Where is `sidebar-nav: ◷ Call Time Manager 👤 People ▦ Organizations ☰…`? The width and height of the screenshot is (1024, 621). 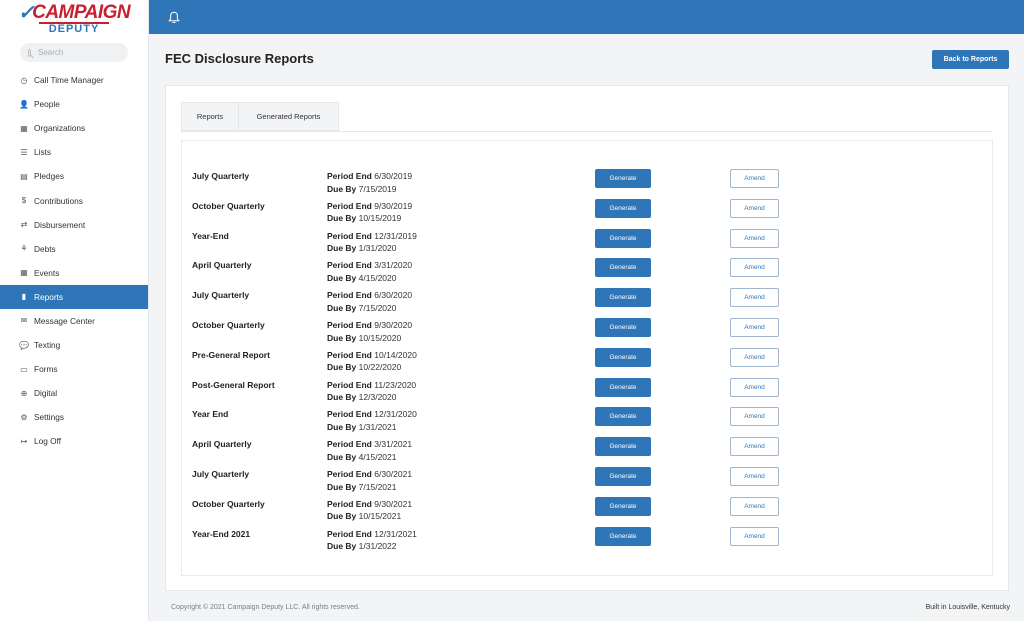 sidebar-nav: ◷ Call Time Manager 👤 People ▦ Organizations ☰… is located at coordinates (74, 261).